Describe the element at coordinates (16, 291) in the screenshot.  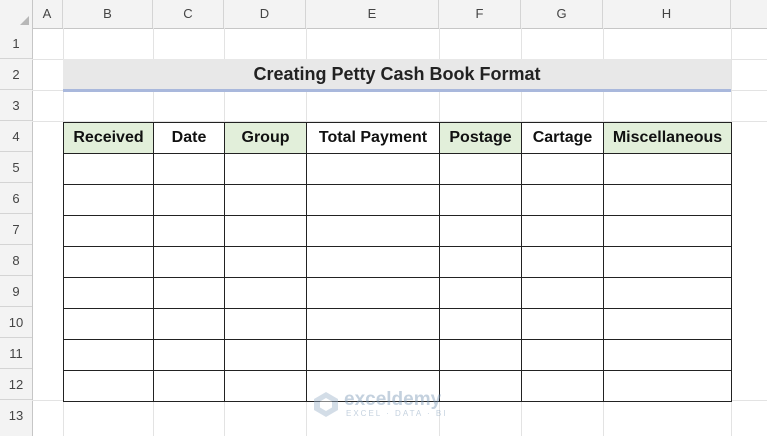
I see `row-header-9: 9` at that location.